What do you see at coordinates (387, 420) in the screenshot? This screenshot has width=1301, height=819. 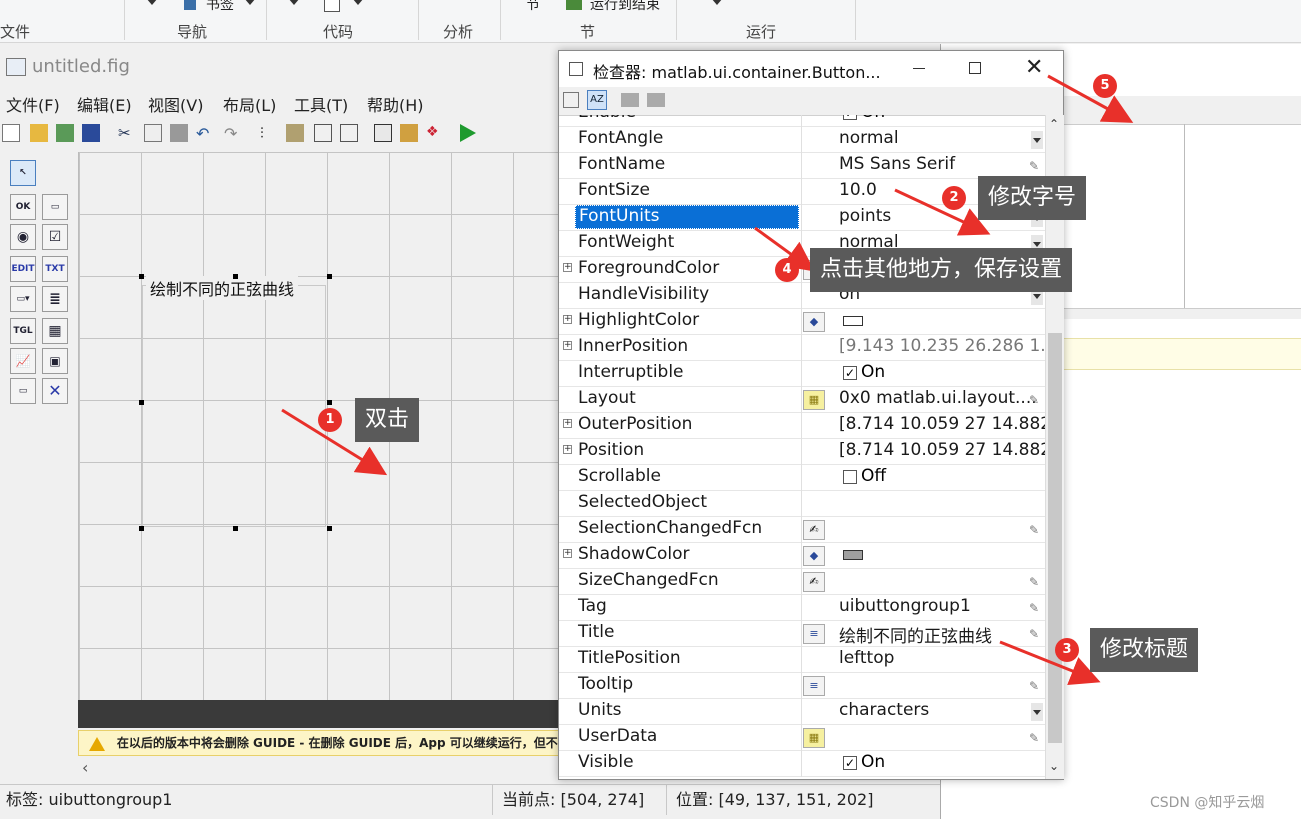 I see `annotation-callout-1: 双击` at bounding box center [387, 420].